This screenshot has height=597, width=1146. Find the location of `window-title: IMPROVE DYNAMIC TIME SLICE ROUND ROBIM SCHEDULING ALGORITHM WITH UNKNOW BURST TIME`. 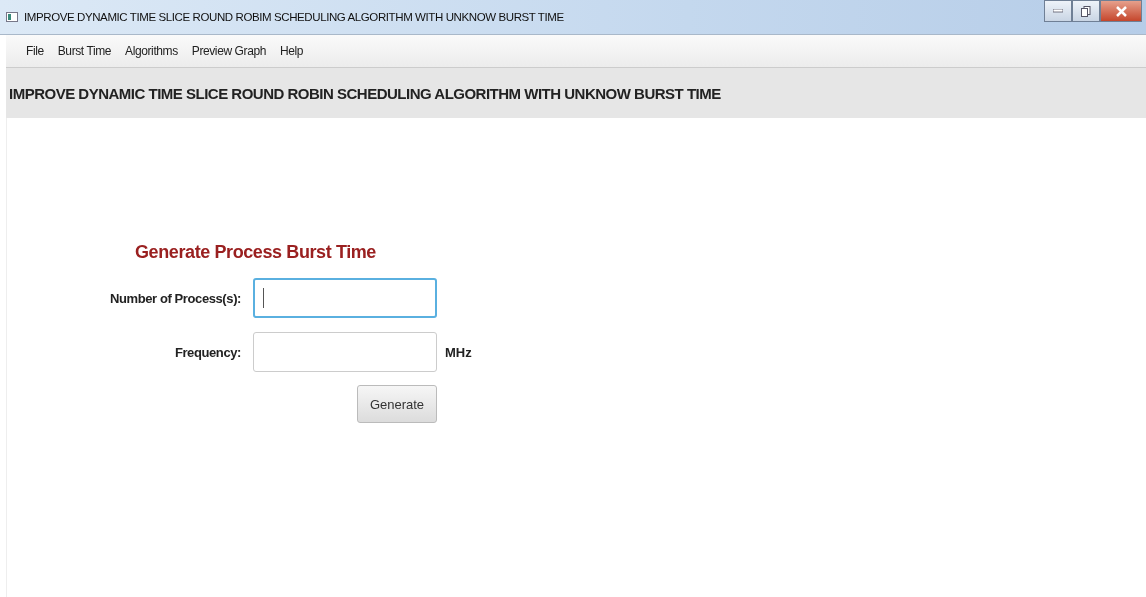

window-title: IMPROVE DYNAMIC TIME SLICE ROUND ROBIM SCHEDULING ALGORITHM WITH UNKNOW BURST TIME is located at coordinates (294, 17).